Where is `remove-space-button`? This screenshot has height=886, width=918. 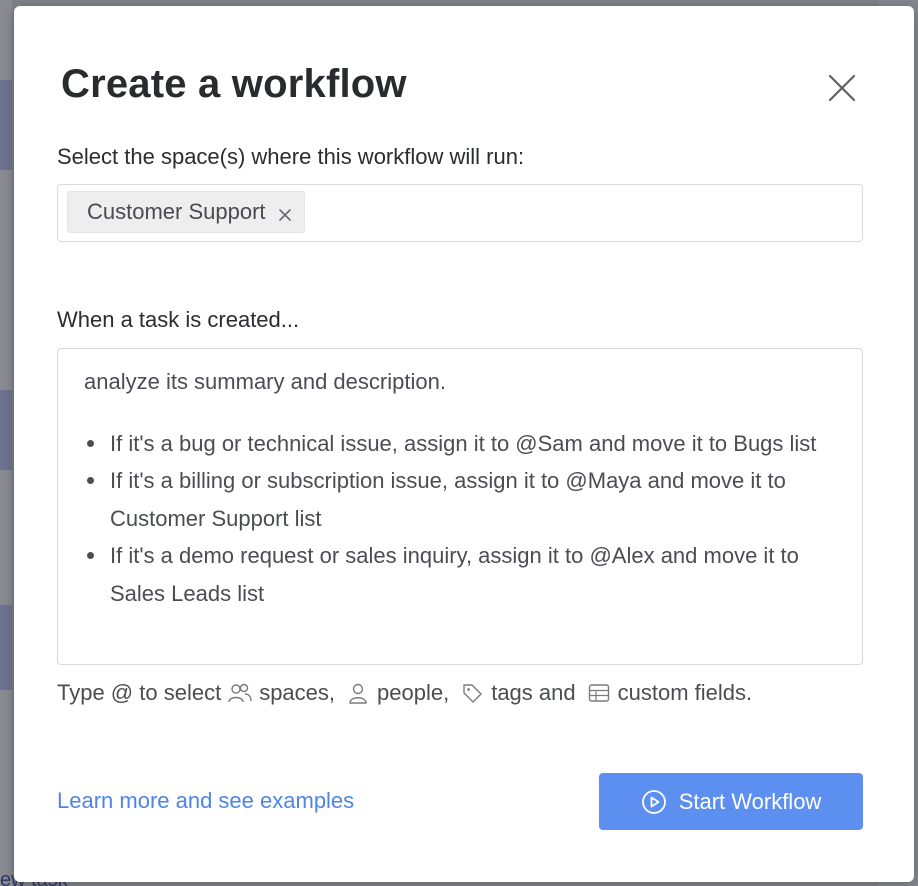 remove-space-button is located at coordinates (285, 213).